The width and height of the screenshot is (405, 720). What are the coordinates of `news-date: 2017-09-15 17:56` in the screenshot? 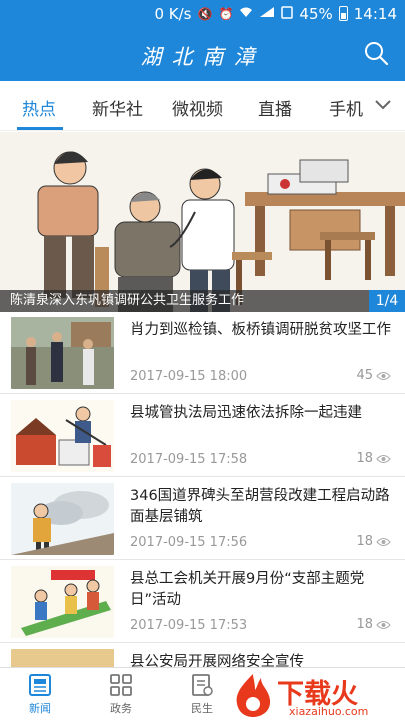 It's located at (189, 542).